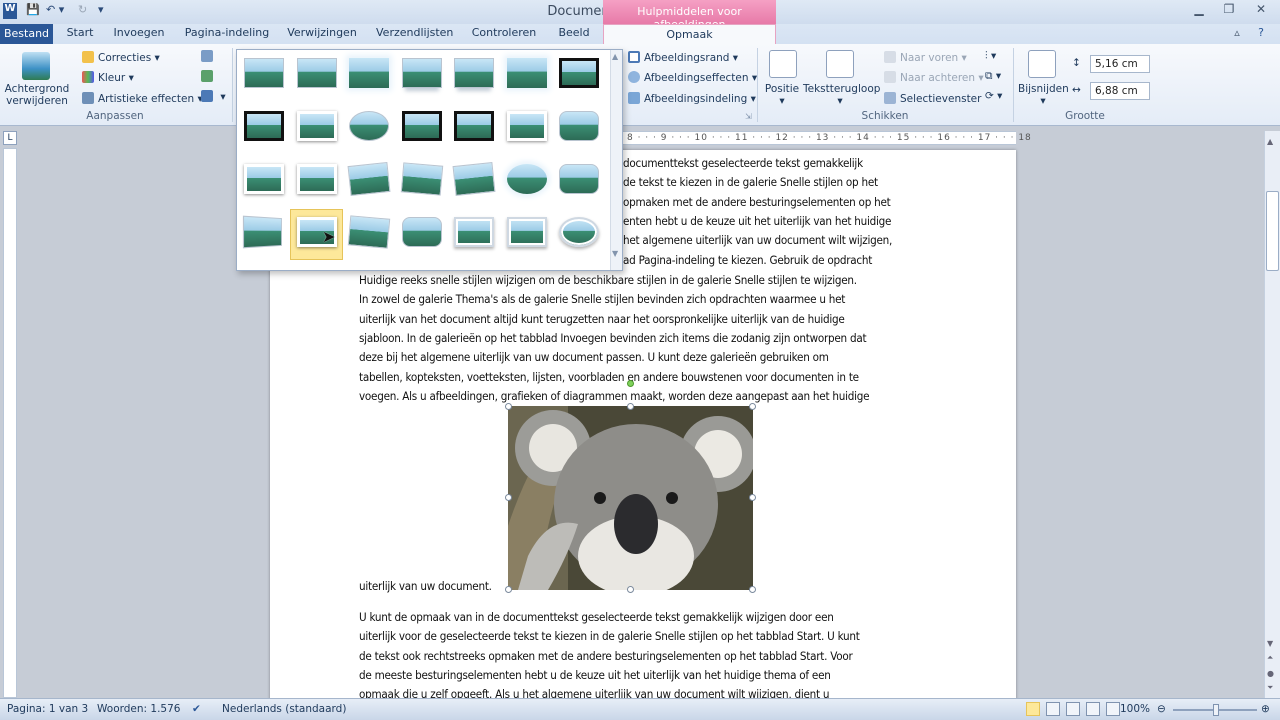 The width and height of the screenshot is (1280, 720). What do you see at coordinates (1237, 32) in the screenshot?
I see `minimize-ribbon-icon: ▵` at bounding box center [1237, 32].